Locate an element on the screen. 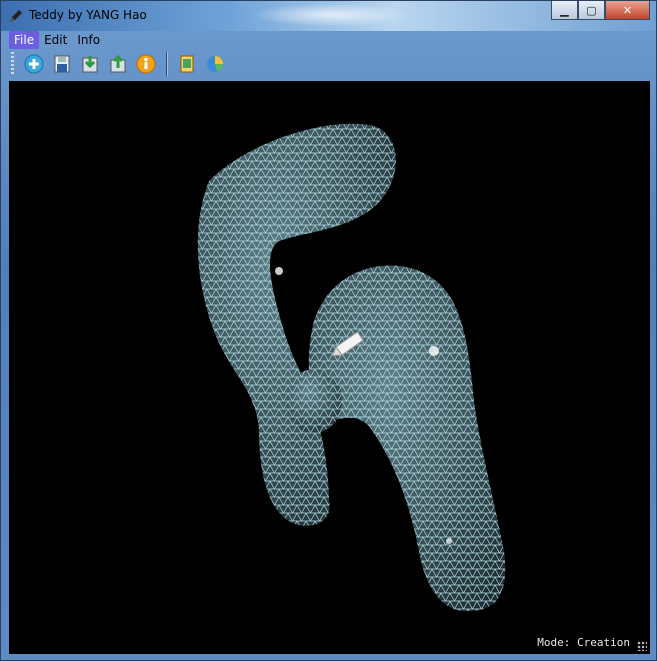 This screenshot has height=661, width=657. window-controls: ▁ ▢ ✕ is located at coordinates (600, 11).